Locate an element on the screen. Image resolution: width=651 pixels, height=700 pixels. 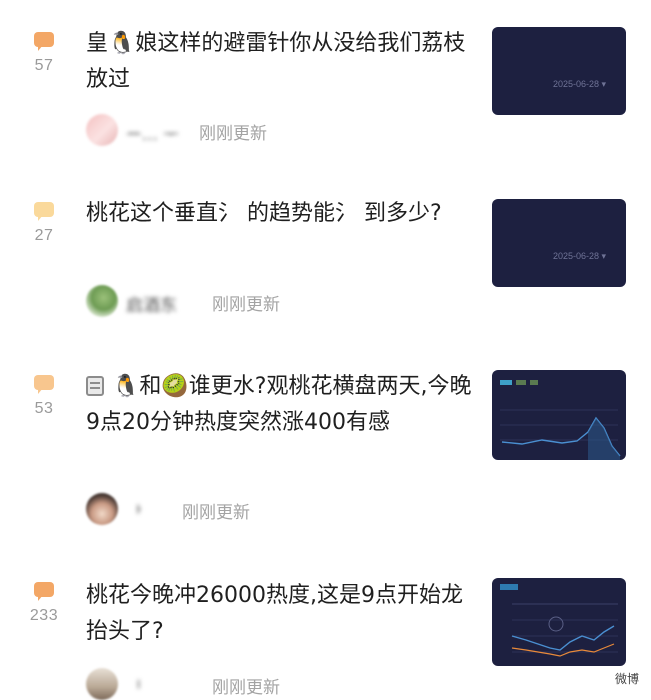
post-title: 桃花这个垂直氵 的趋势能氵 到多少? is located at coordinates (281, 214).